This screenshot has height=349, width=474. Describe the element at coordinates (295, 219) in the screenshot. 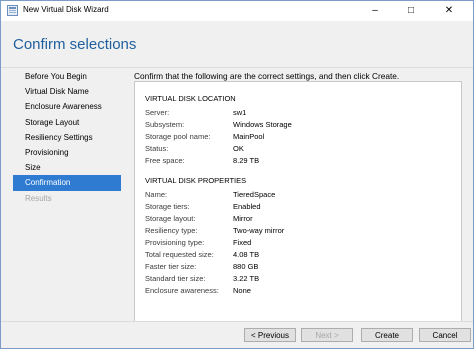

I see `summary-row: Storage layout: Mirror` at that location.